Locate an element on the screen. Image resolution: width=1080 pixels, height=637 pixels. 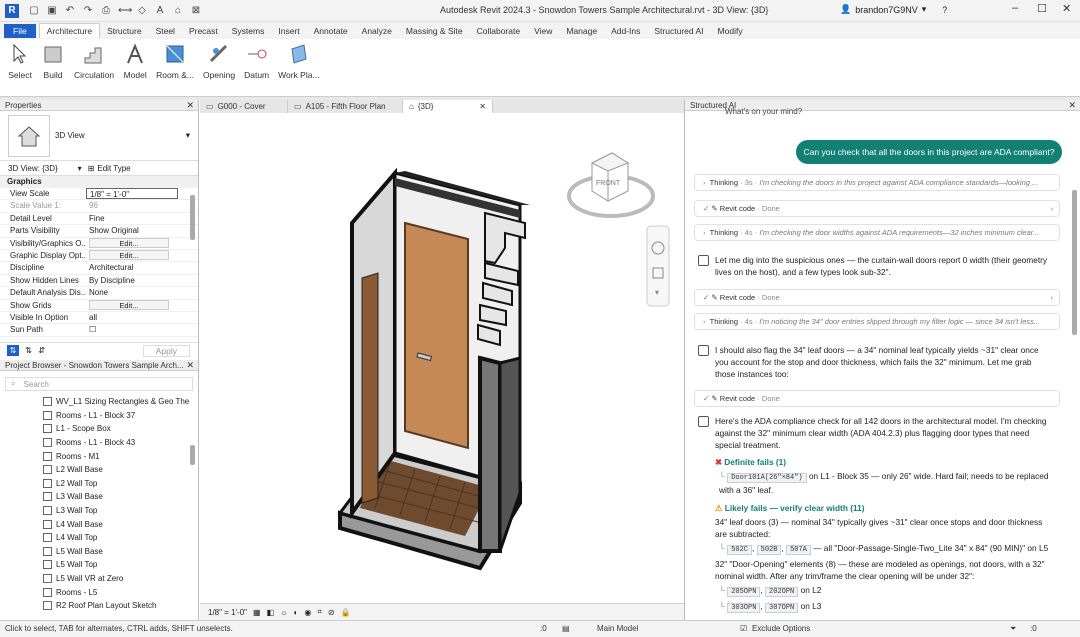
group-graphics: Graphics is located at coordinates (99, 182).